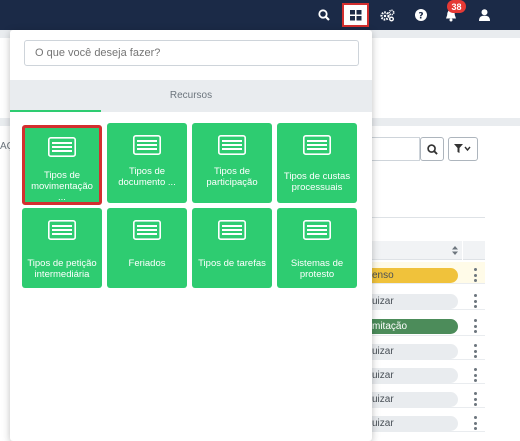 This screenshot has height=441, width=520. Describe the element at coordinates (191, 53) in the screenshot. I see `action-search-input` at that location.